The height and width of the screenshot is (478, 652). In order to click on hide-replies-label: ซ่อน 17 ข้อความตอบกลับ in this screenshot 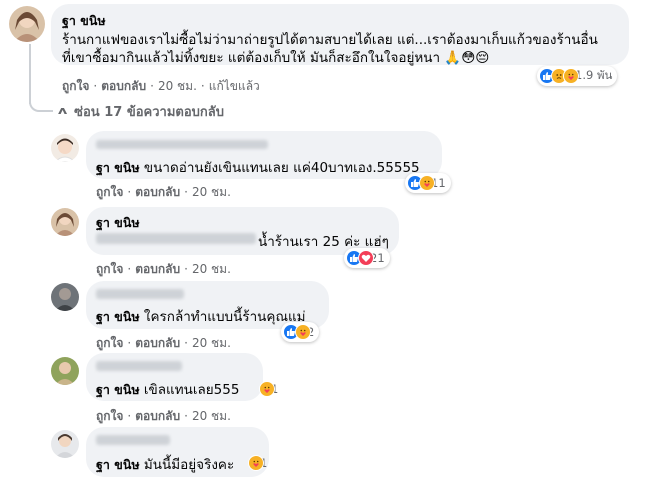, I will do `click(149, 112)`.